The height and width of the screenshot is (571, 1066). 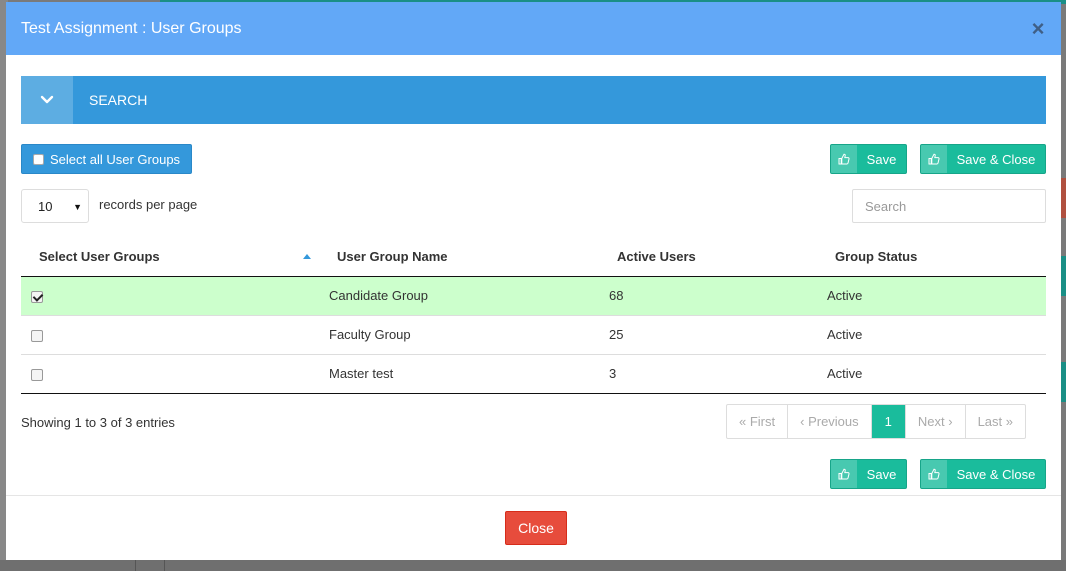 I want to click on select-all-checkbox, so click(x=38, y=159).